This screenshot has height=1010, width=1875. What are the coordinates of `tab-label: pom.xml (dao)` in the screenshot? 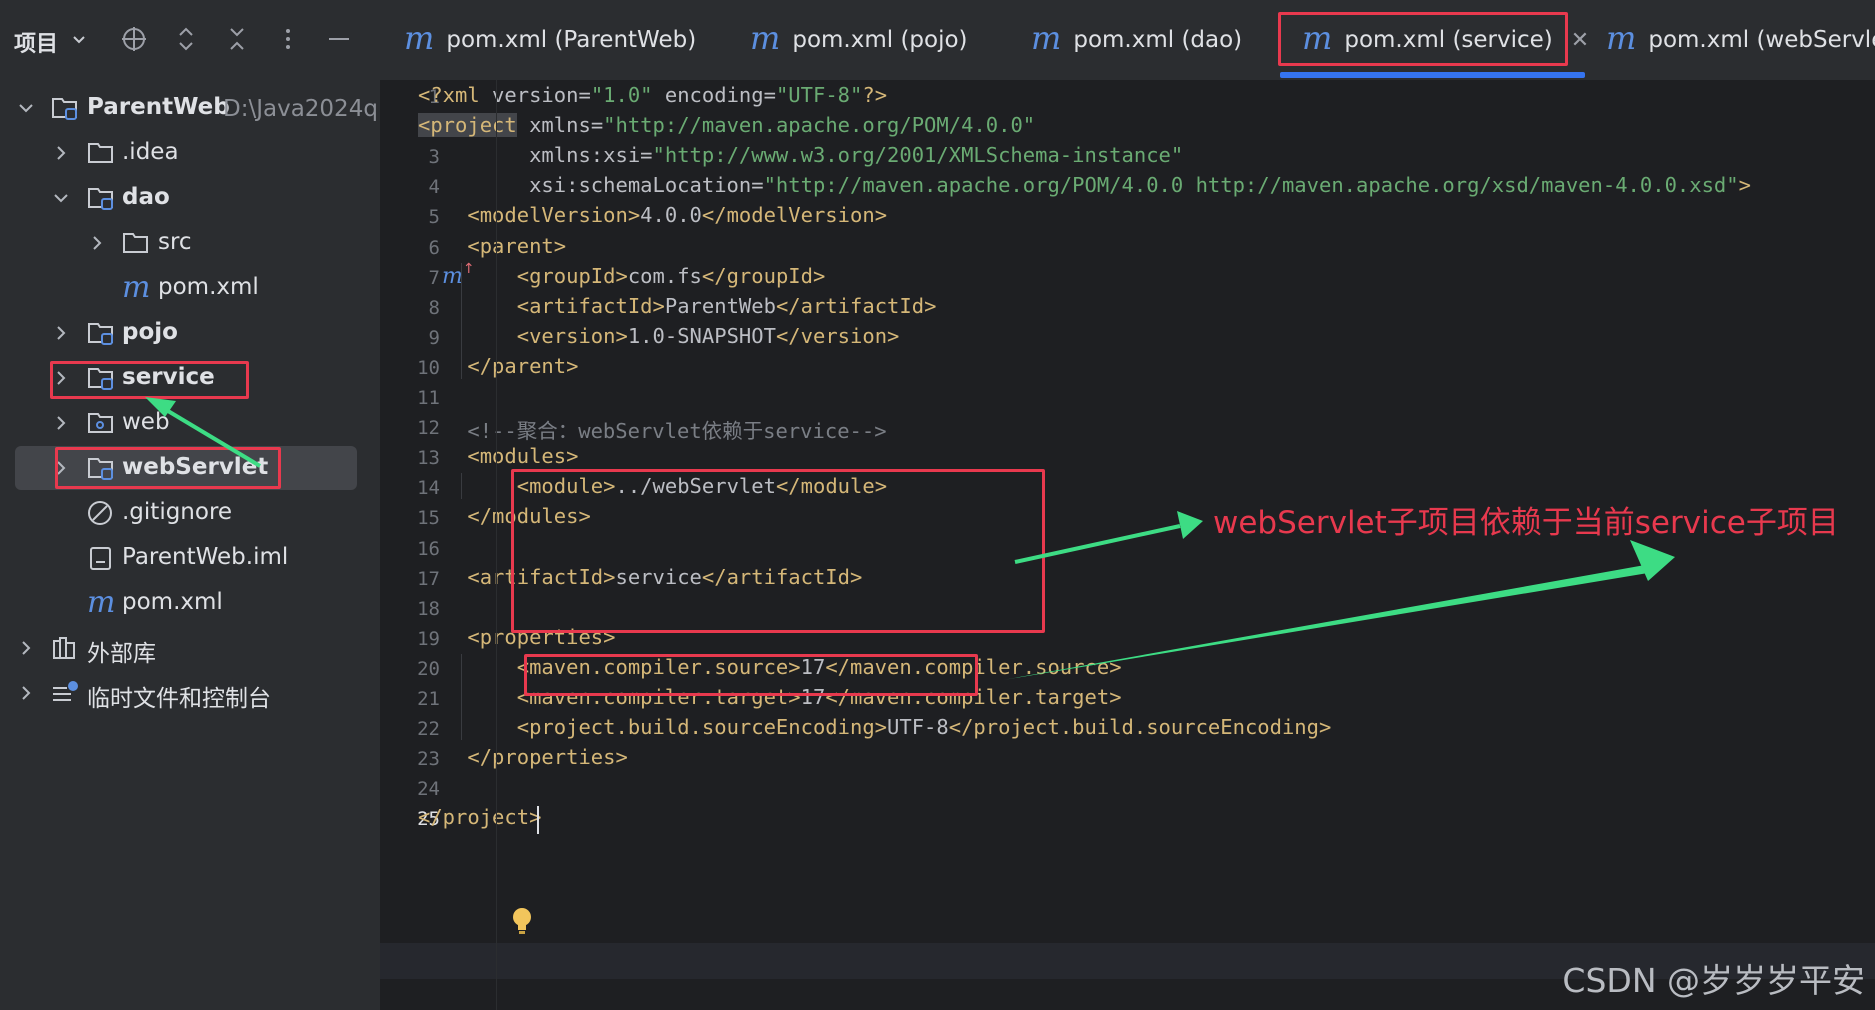 It's located at (1158, 40).